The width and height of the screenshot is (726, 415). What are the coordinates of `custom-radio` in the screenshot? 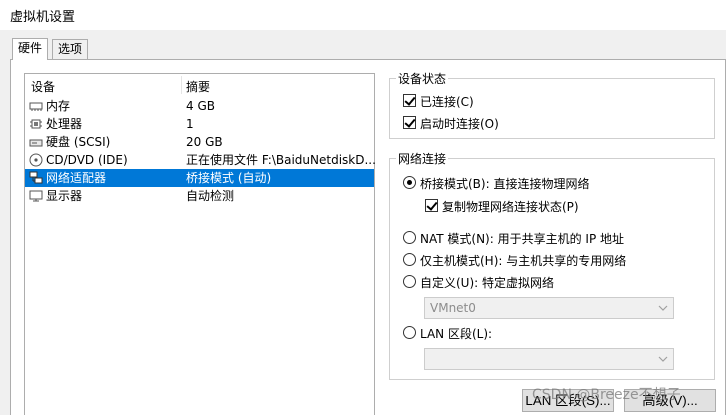 It's located at (409, 281).